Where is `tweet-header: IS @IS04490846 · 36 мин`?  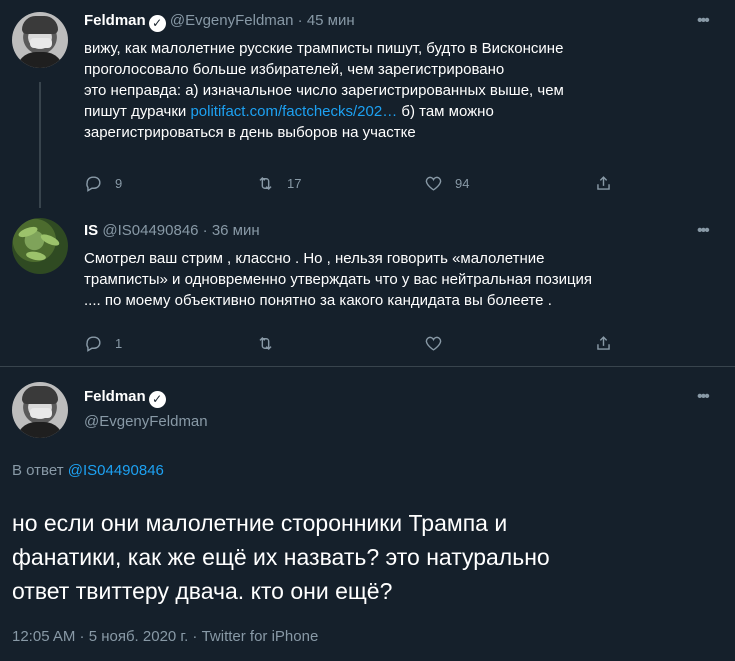 tweet-header: IS @IS04490846 · 36 мин is located at coordinates (172, 230).